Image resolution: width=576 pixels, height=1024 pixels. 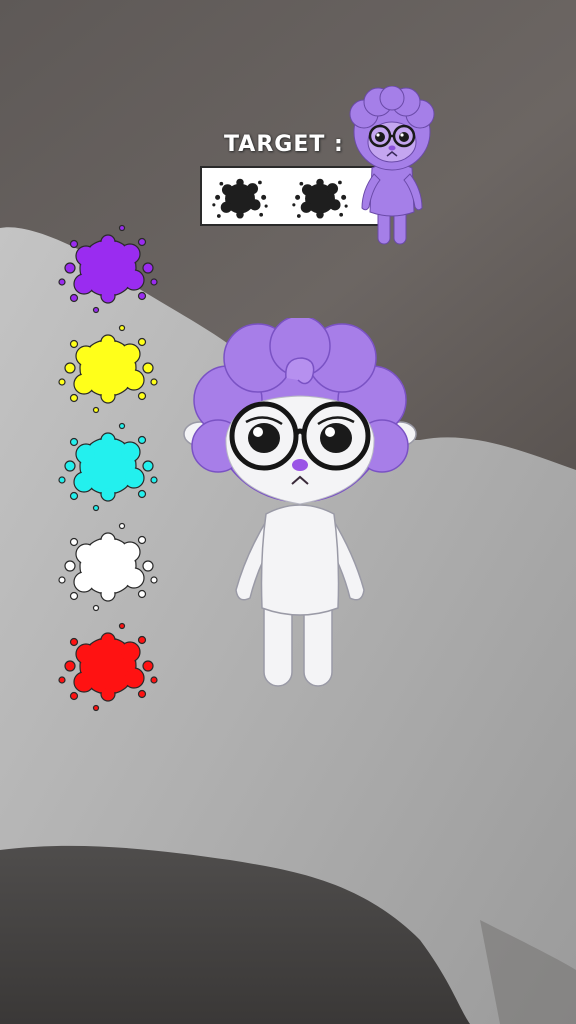 I want to click on target-character-preview, so click(x=392, y=165).